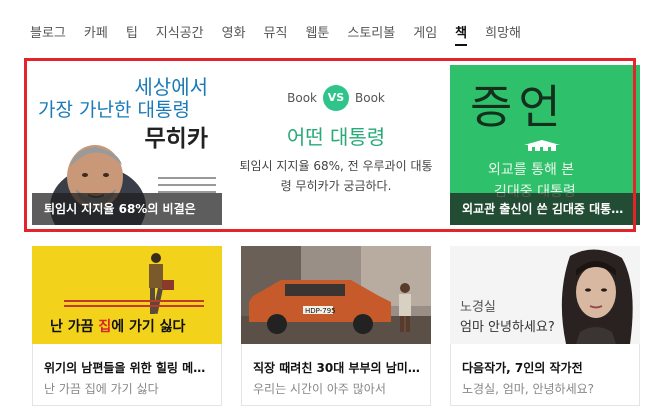 The height and width of the screenshot is (418, 660). Describe the element at coordinates (507, 327) in the screenshot. I see `cover-text: 엄마 안녕하세요?` at that location.